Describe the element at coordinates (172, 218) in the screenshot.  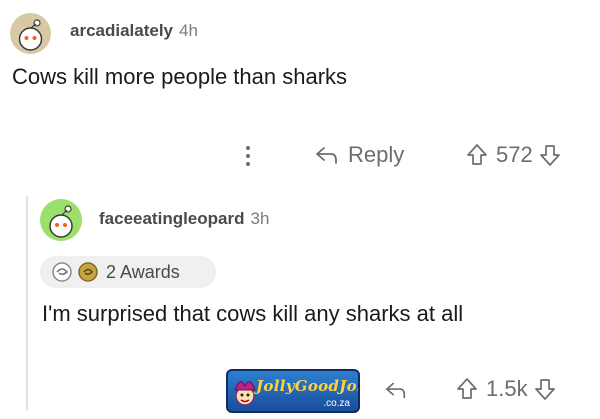
I see `username: faceeatingleopard` at that location.